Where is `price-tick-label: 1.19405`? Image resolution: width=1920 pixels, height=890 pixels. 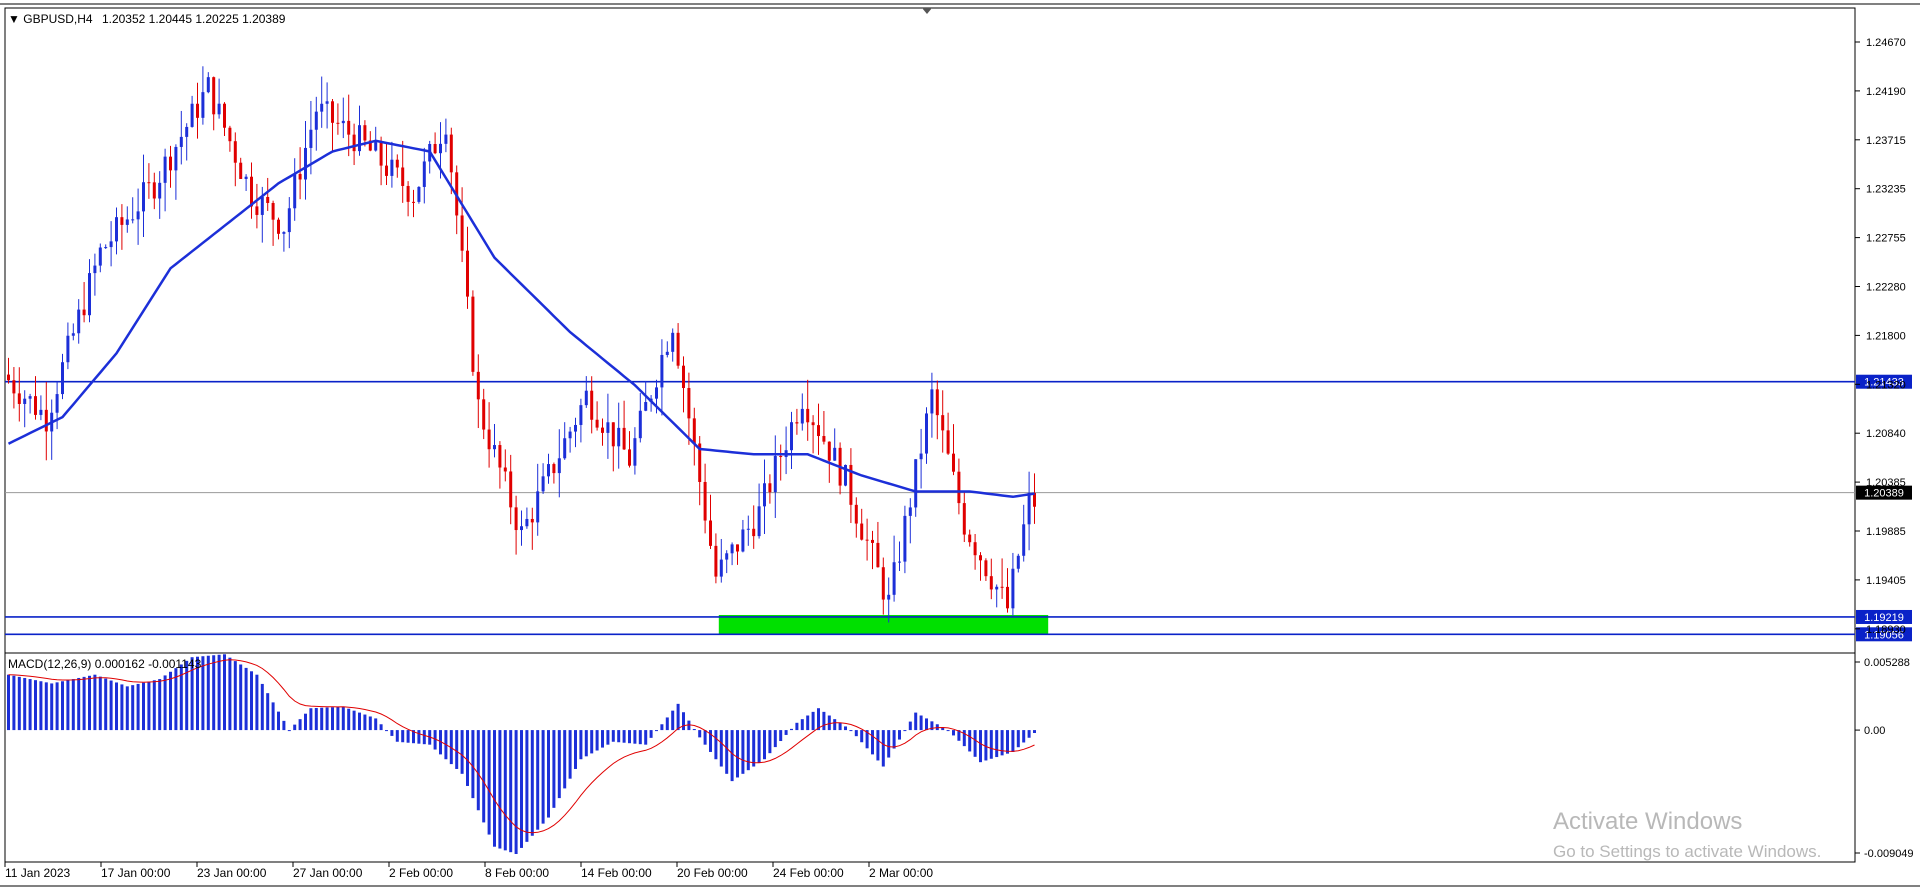
price-tick-label: 1.19405 is located at coordinates (1886, 581).